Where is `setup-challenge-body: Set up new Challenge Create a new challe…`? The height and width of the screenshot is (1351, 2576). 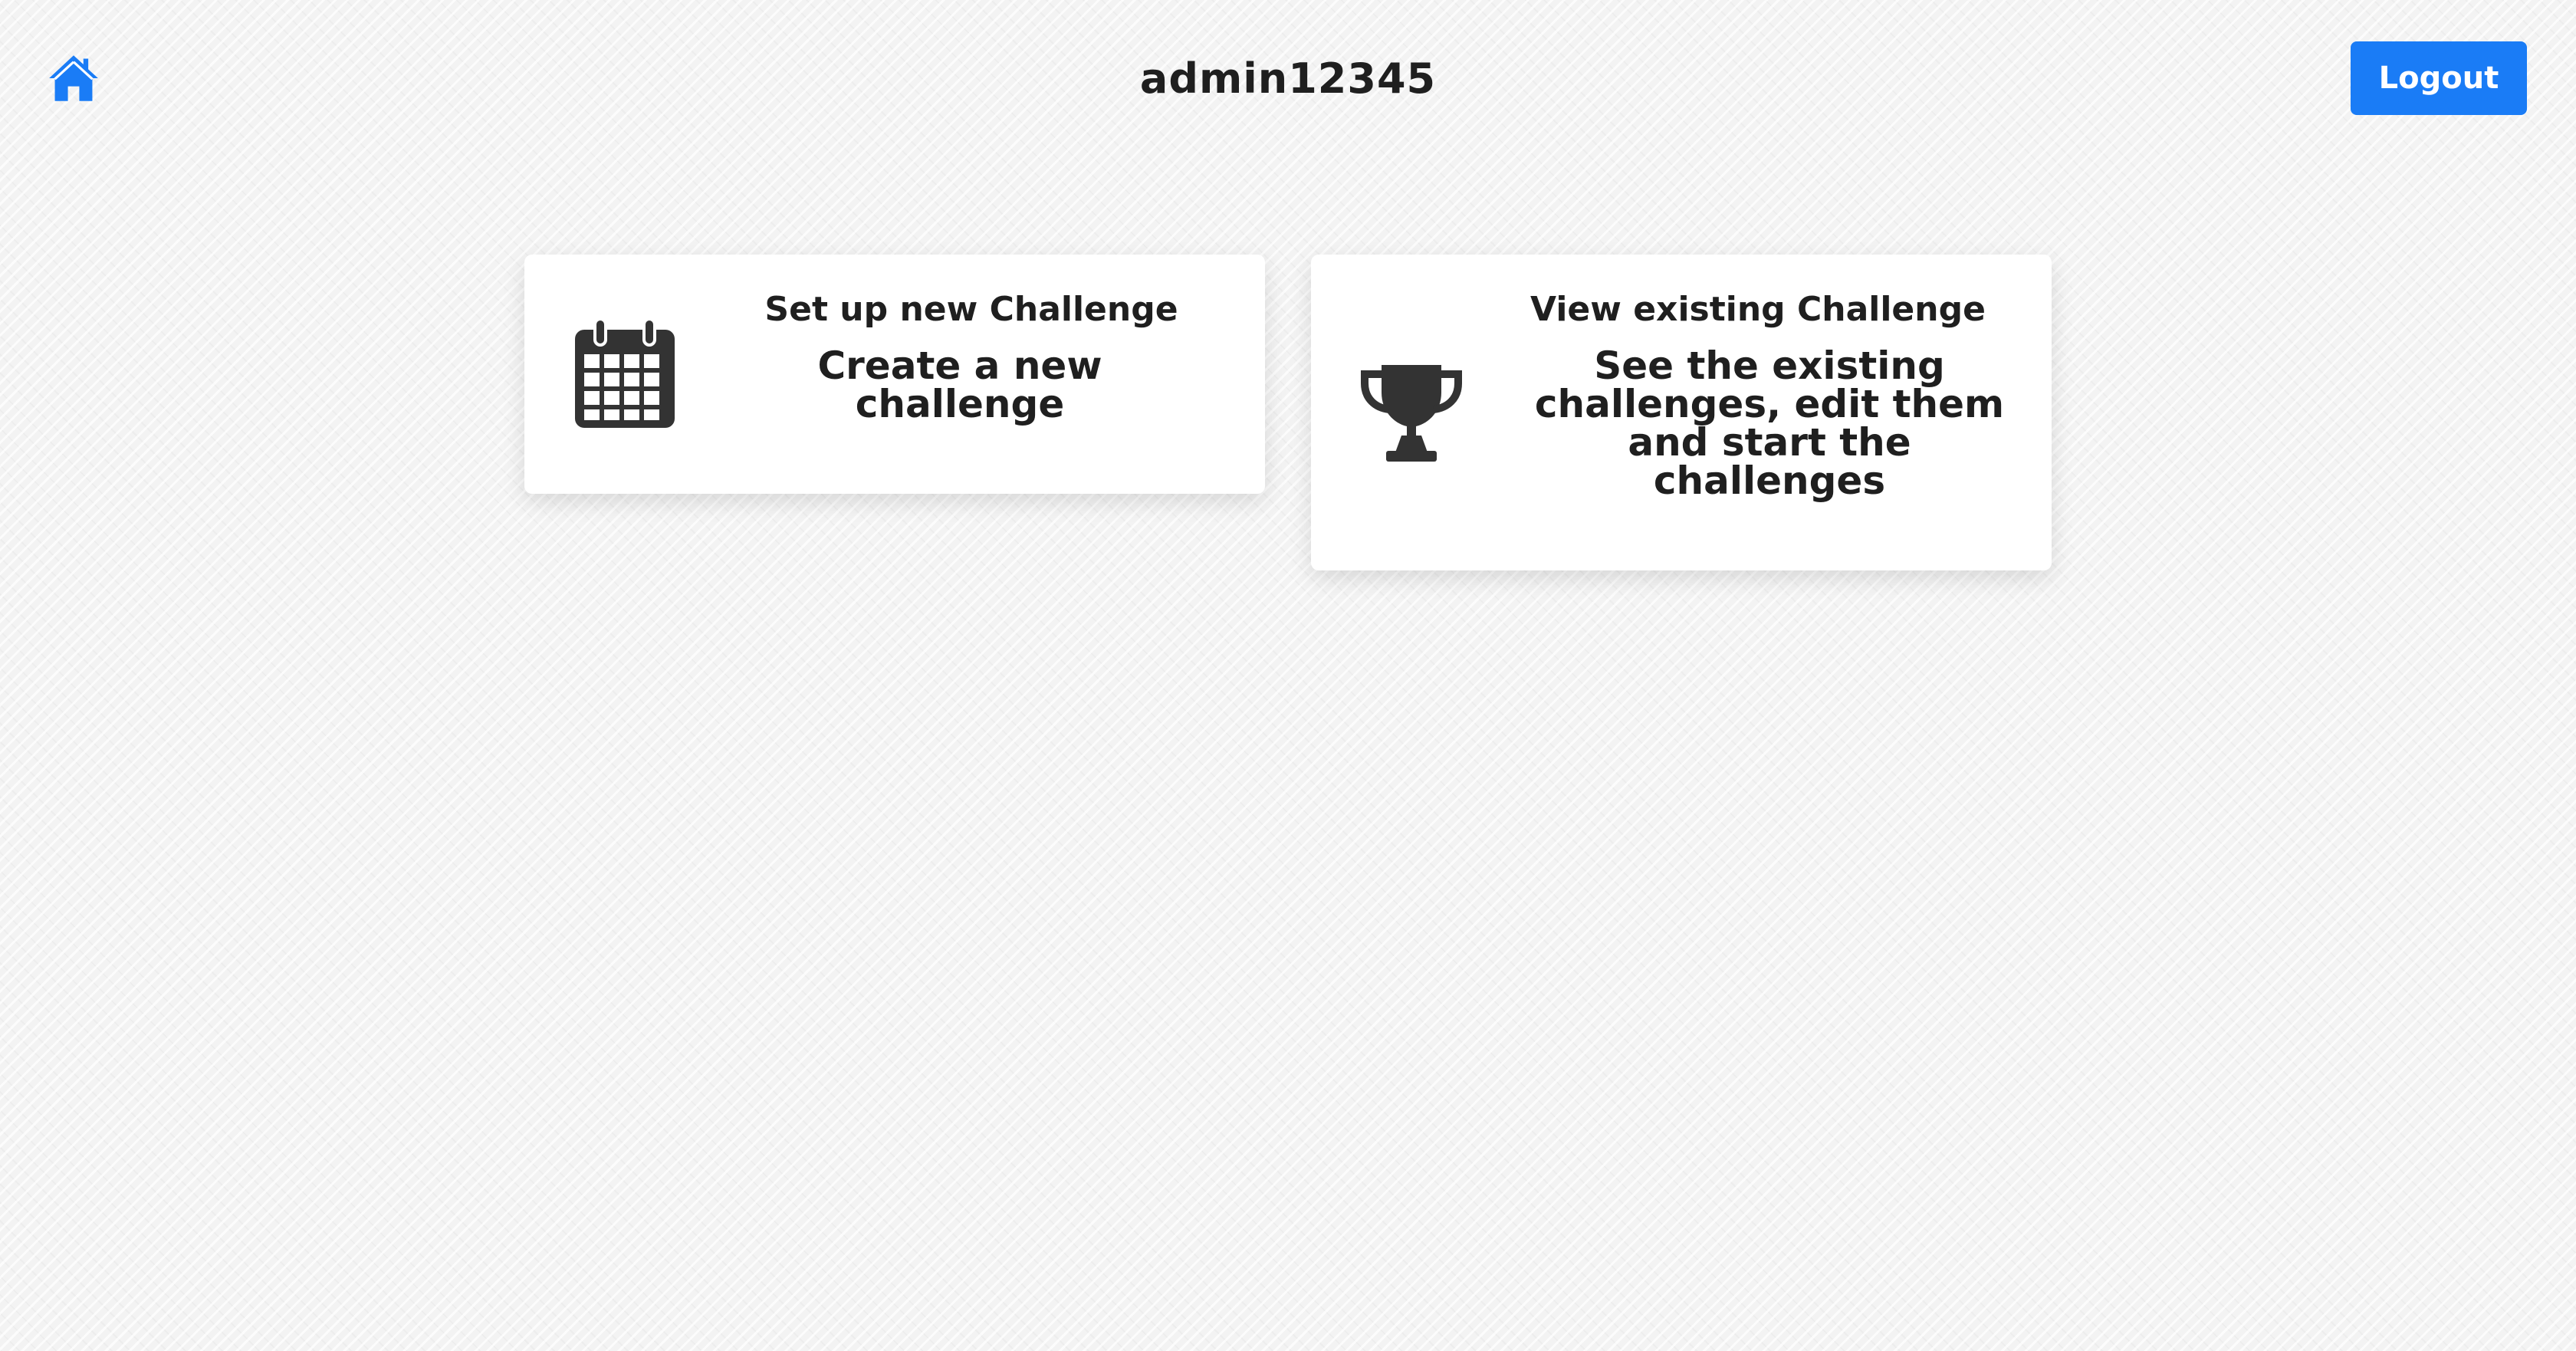
setup-challenge-body: Set up new Challenge Create a new challe… is located at coordinates (971, 355).